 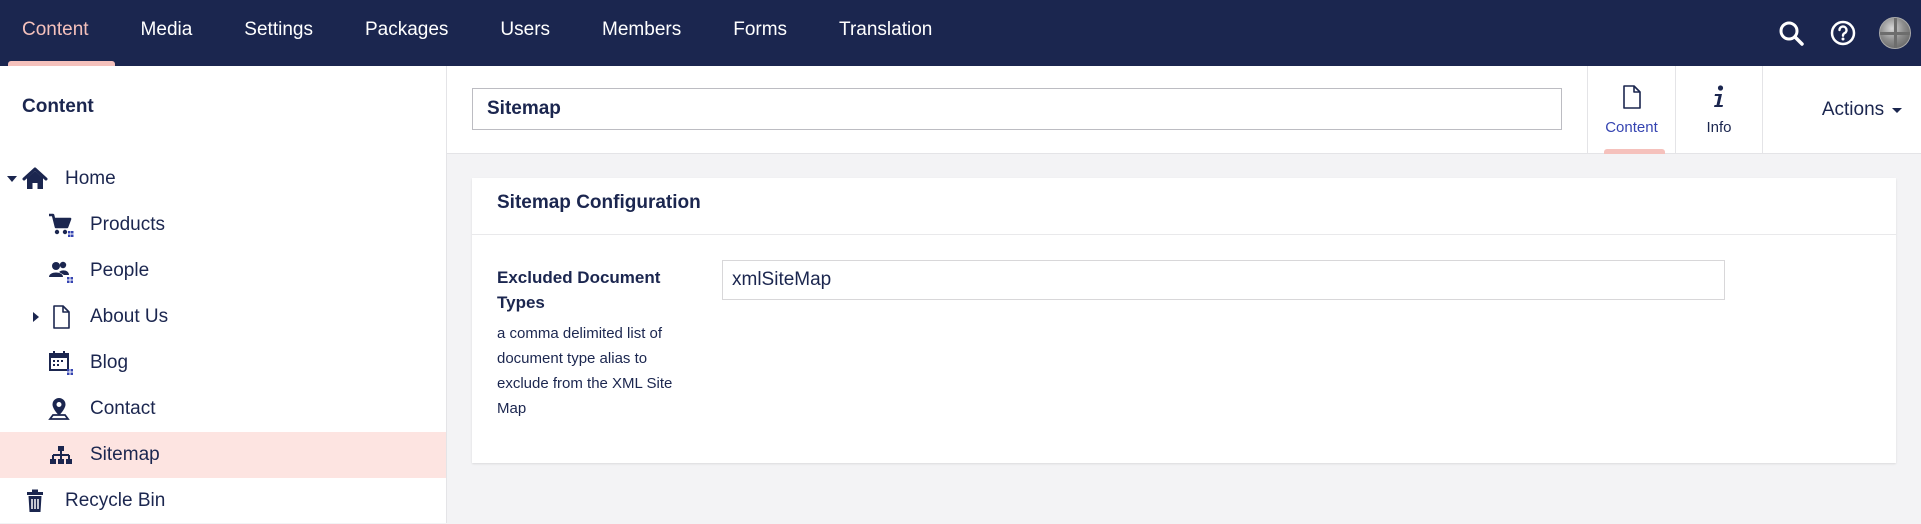 What do you see at coordinates (599, 202) in the screenshot?
I see `panel-title: Sitemap Configuration` at bounding box center [599, 202].